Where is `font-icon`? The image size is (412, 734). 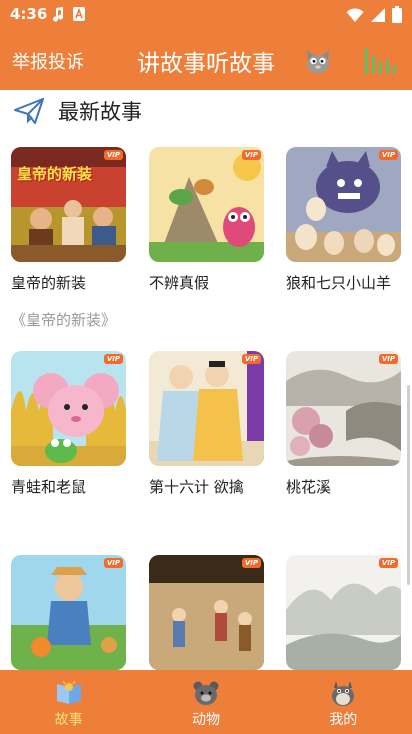 font-icon is located at coordinates (79, 14).